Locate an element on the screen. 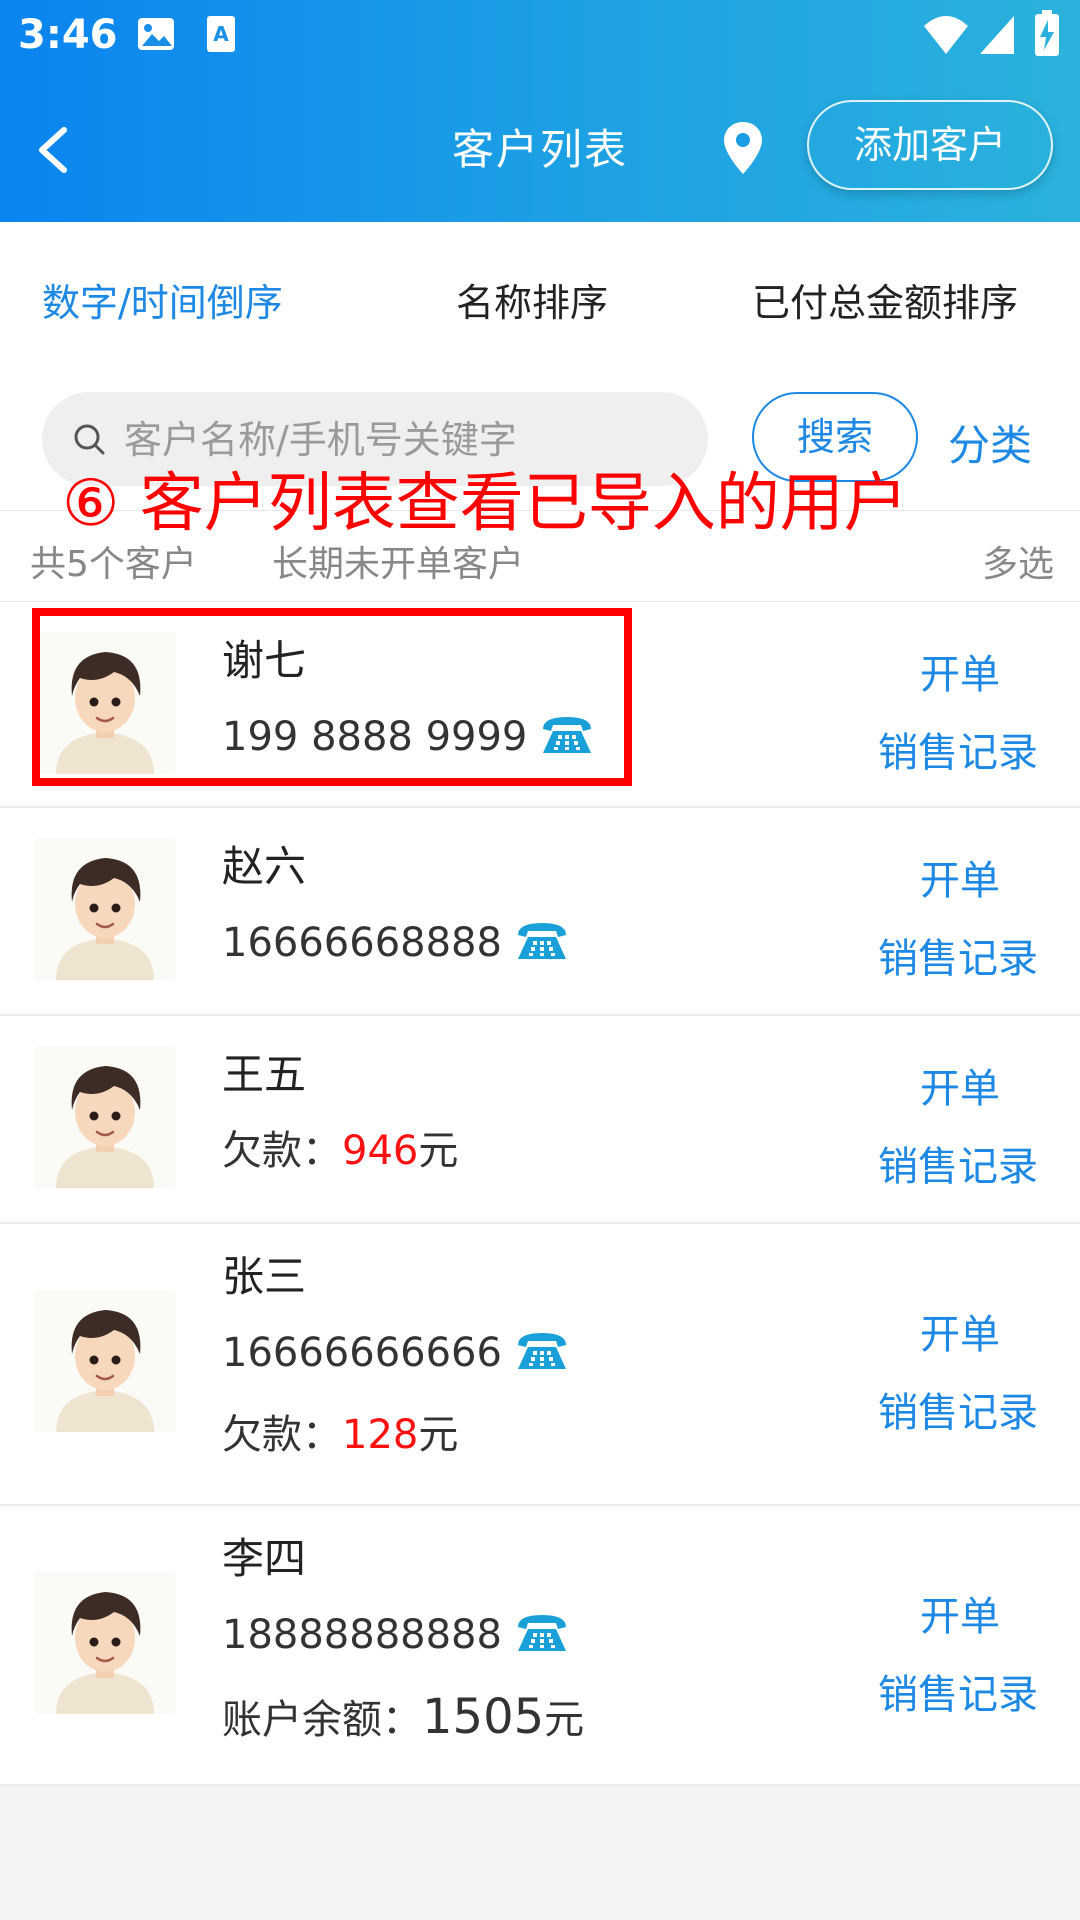 The image size is (1080, 1920). customer-debt-line: 欠款：946元 is located at coordinates (340, 1151).